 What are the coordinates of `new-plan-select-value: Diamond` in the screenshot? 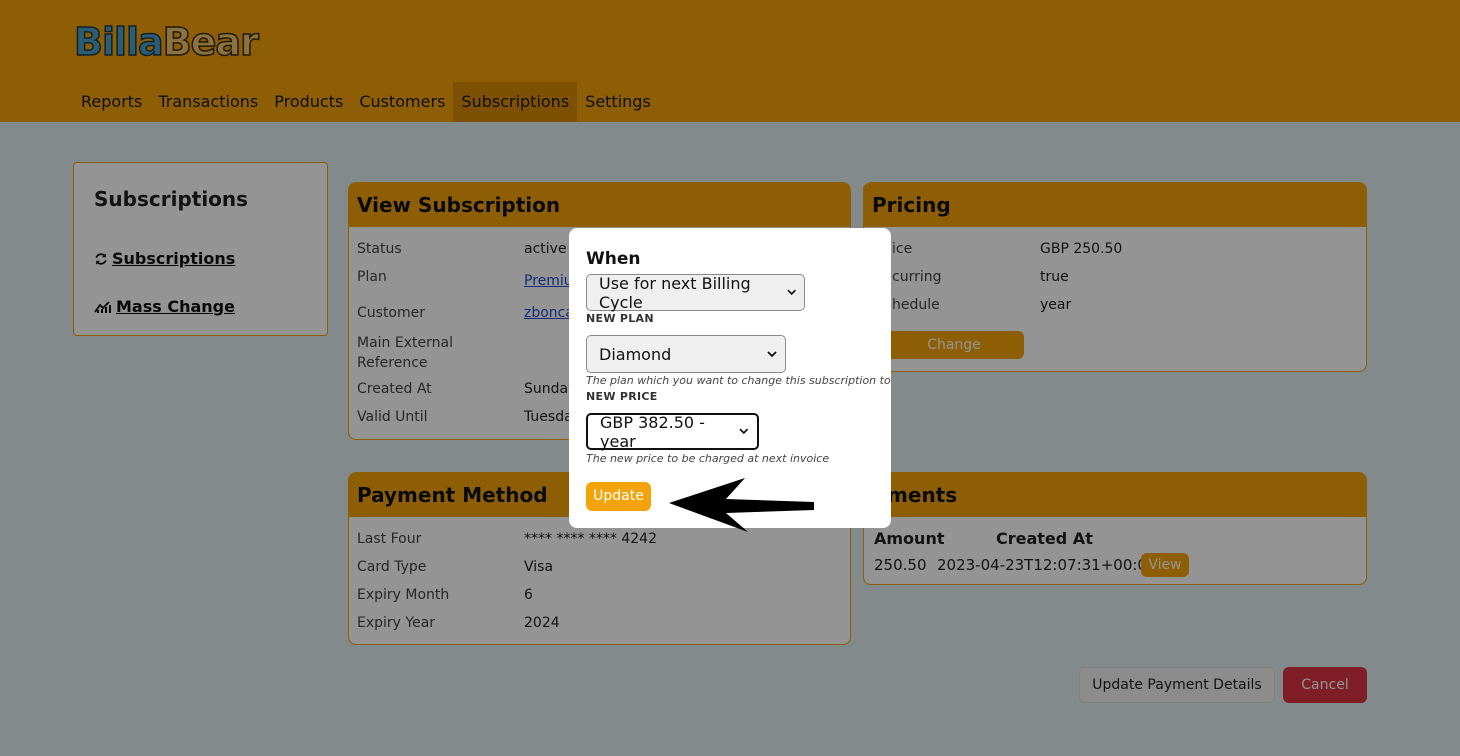 It's located at (635, 354).